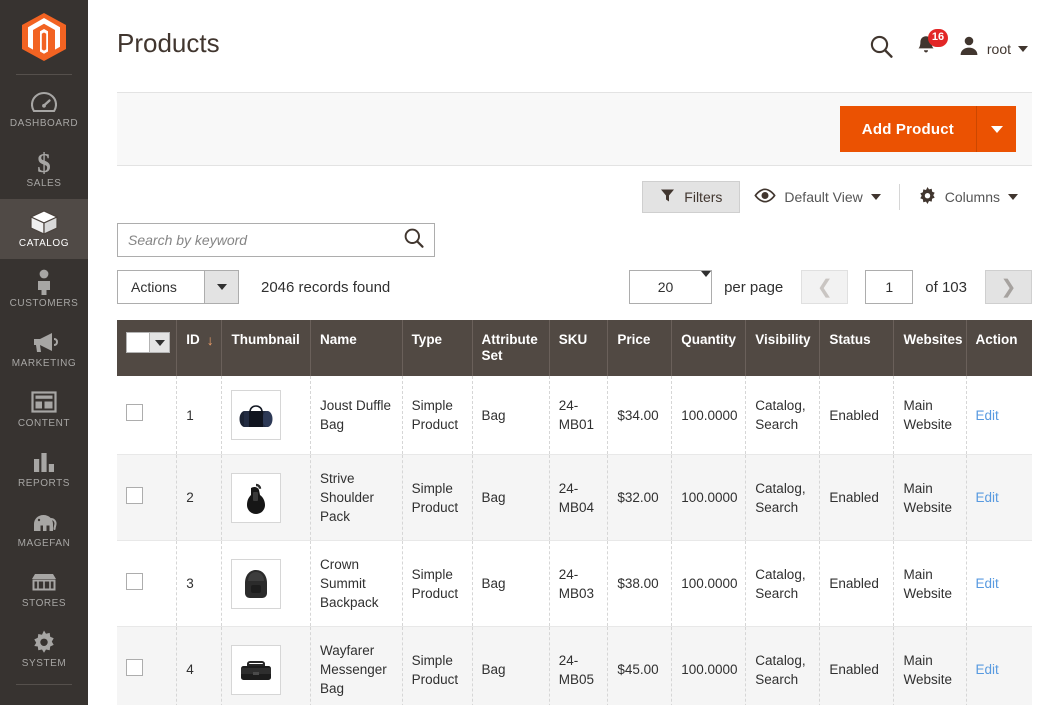  Describe the element at coordinates (579, 415) in the screenshot. I see `cell-sku: 24-MB01` at that location.